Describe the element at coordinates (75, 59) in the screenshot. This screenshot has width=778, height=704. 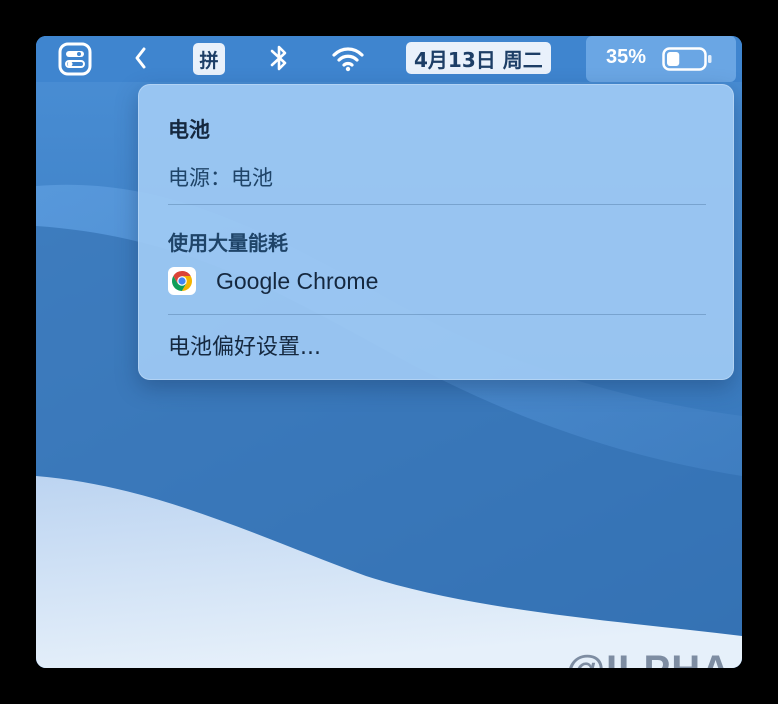
I see `control-center-icon` at that location.